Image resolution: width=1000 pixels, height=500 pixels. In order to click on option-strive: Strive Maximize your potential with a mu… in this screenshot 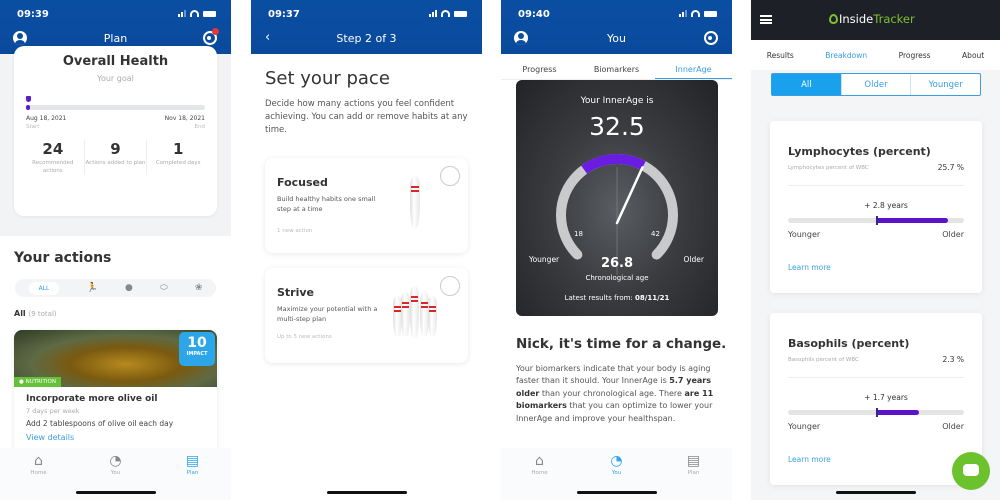, I will do `click(366, 315)`.